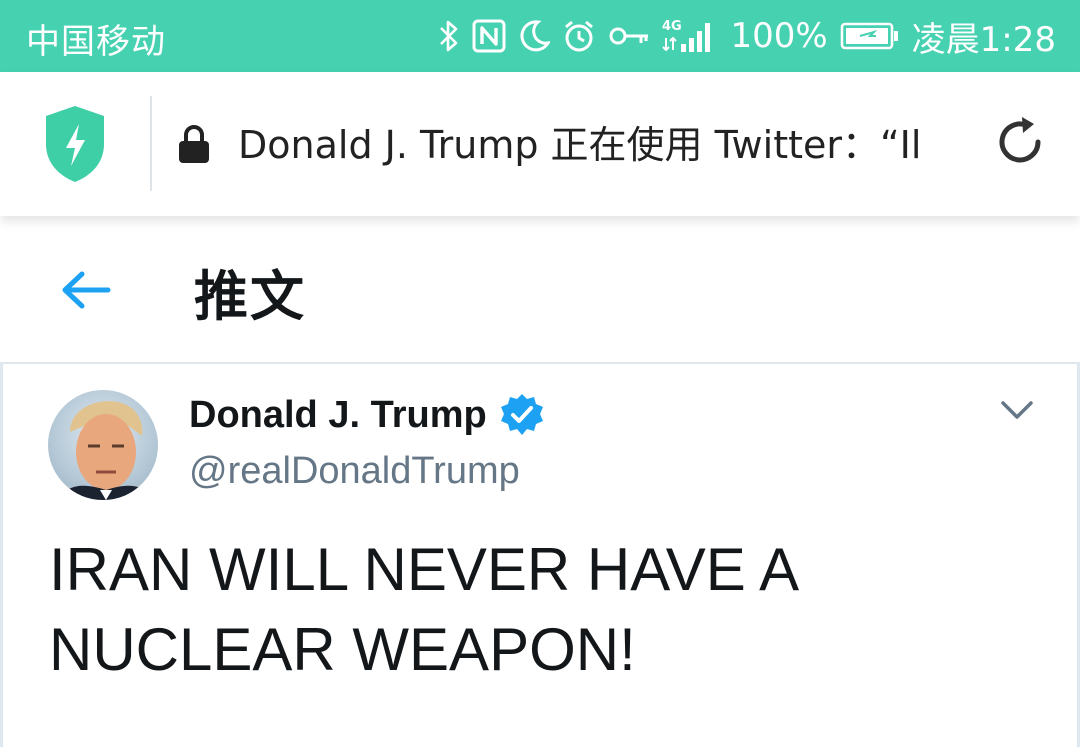  What do you see at coordinates (690, 36) in the screenshot?
I see `4g-signal-icon: 4G` at bounding box center [690, 36].